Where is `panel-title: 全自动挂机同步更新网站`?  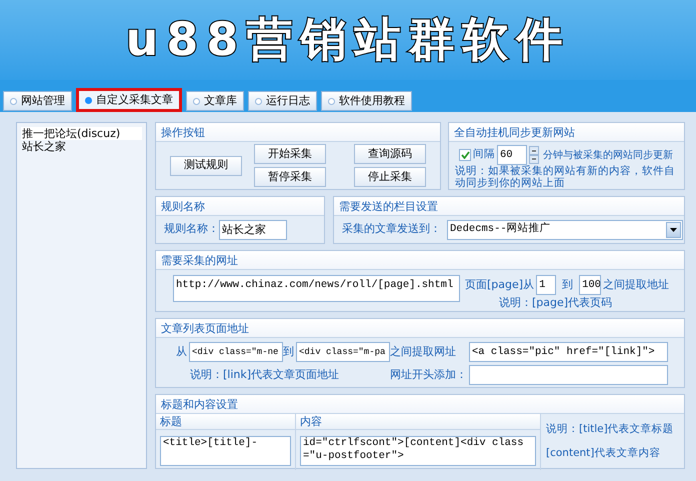
panel-title: 全自动挂机同步更新网站 is located at coordinates (566, 132).